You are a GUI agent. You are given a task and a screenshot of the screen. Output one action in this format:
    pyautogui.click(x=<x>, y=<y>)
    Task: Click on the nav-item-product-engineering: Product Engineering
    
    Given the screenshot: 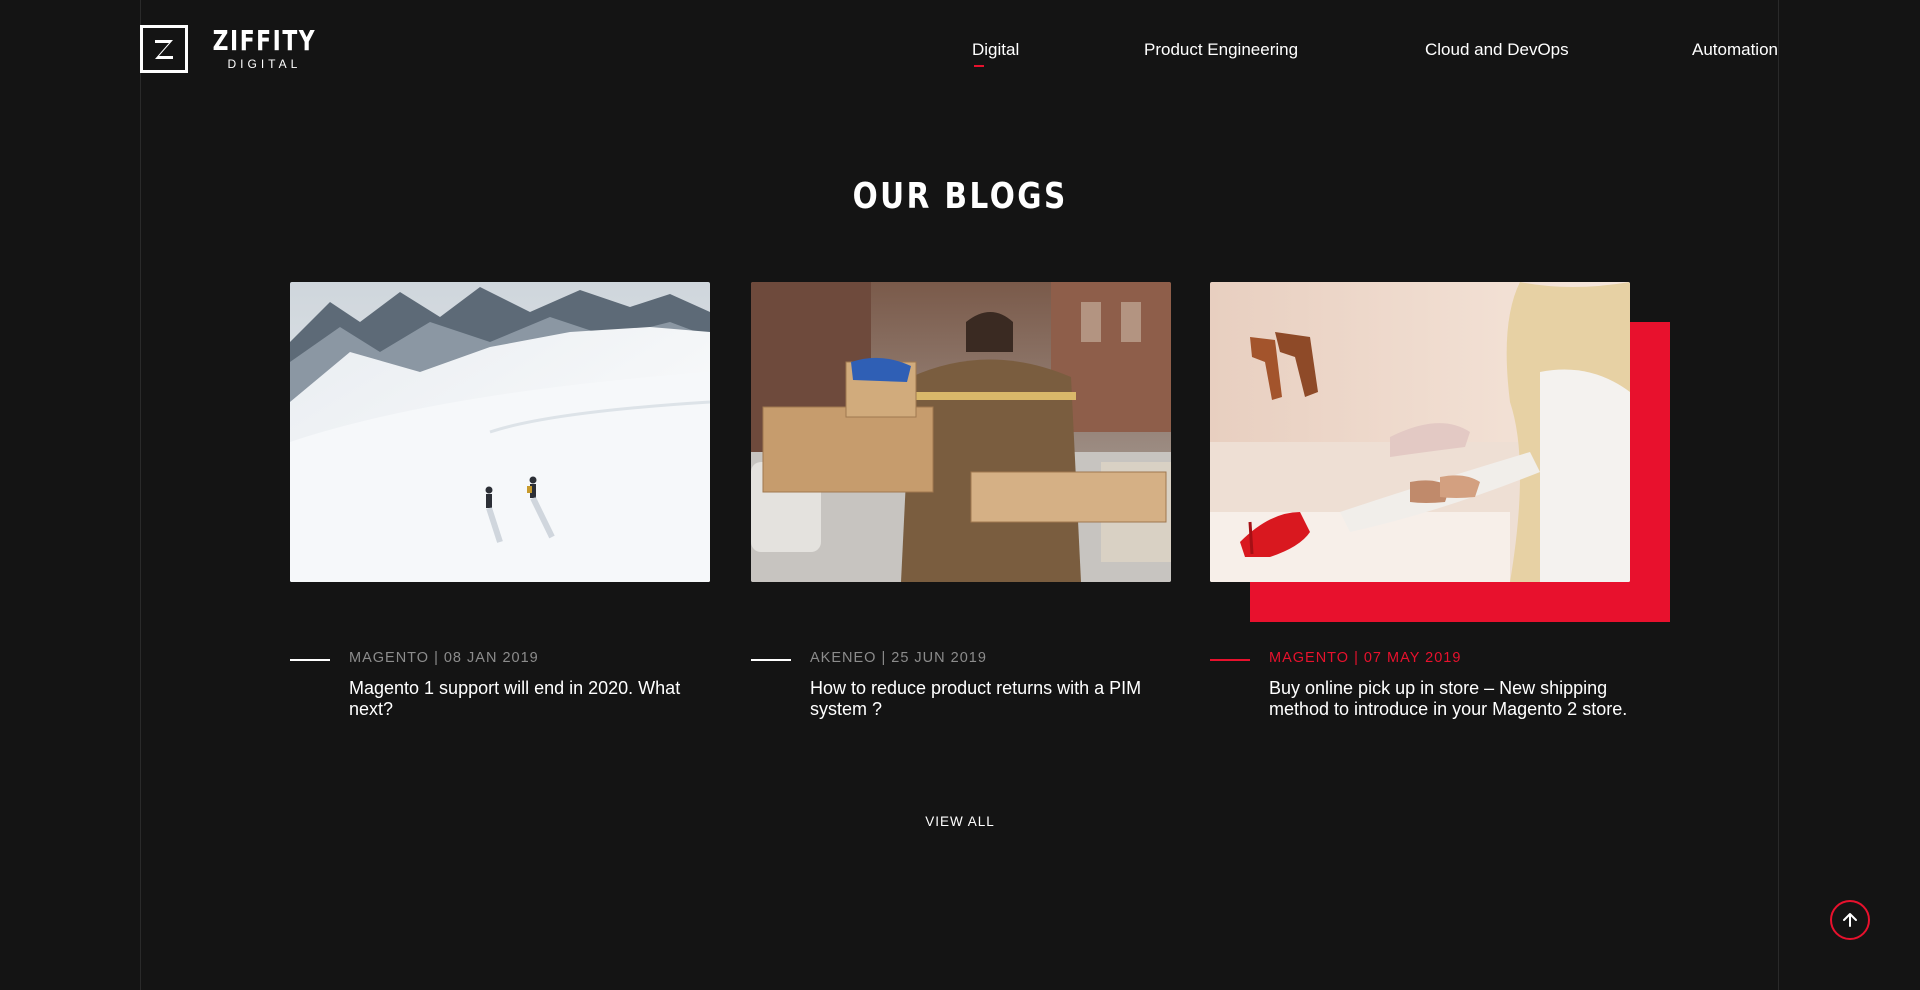 What is the action you would take?
    pyautogui.click(x=1221, y=50)
    